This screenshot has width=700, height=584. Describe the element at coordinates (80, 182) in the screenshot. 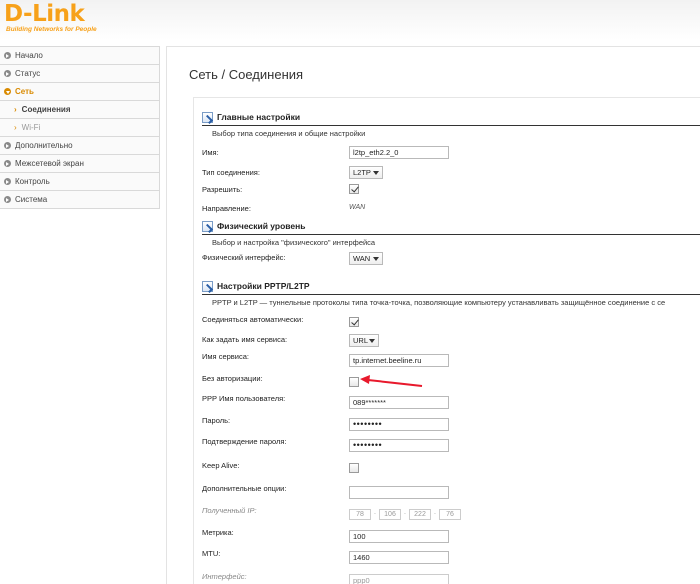

I see `nav-item-control: Контроль` at that location.